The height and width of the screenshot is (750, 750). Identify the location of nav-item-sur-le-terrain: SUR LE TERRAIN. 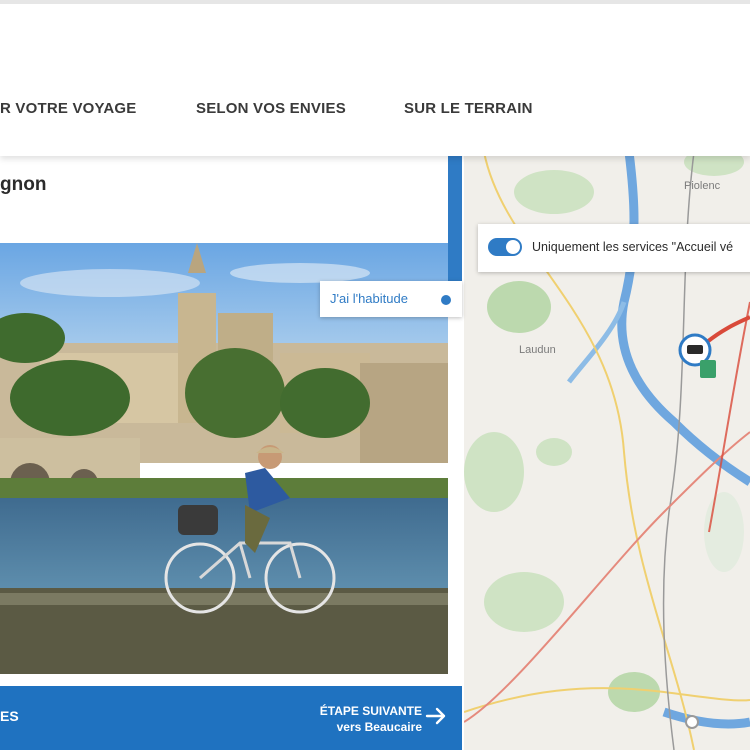
(468, 108).